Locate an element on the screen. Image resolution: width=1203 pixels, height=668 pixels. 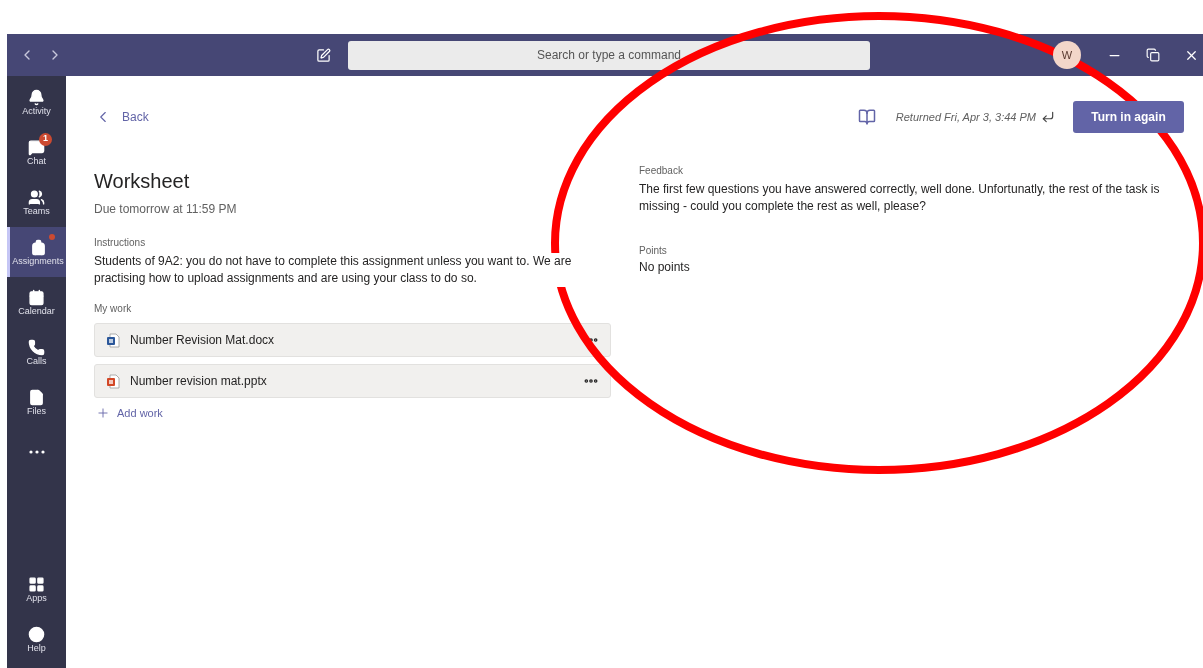
turn-in-again-button: Turn in again is located at coordinates (1128, 117).